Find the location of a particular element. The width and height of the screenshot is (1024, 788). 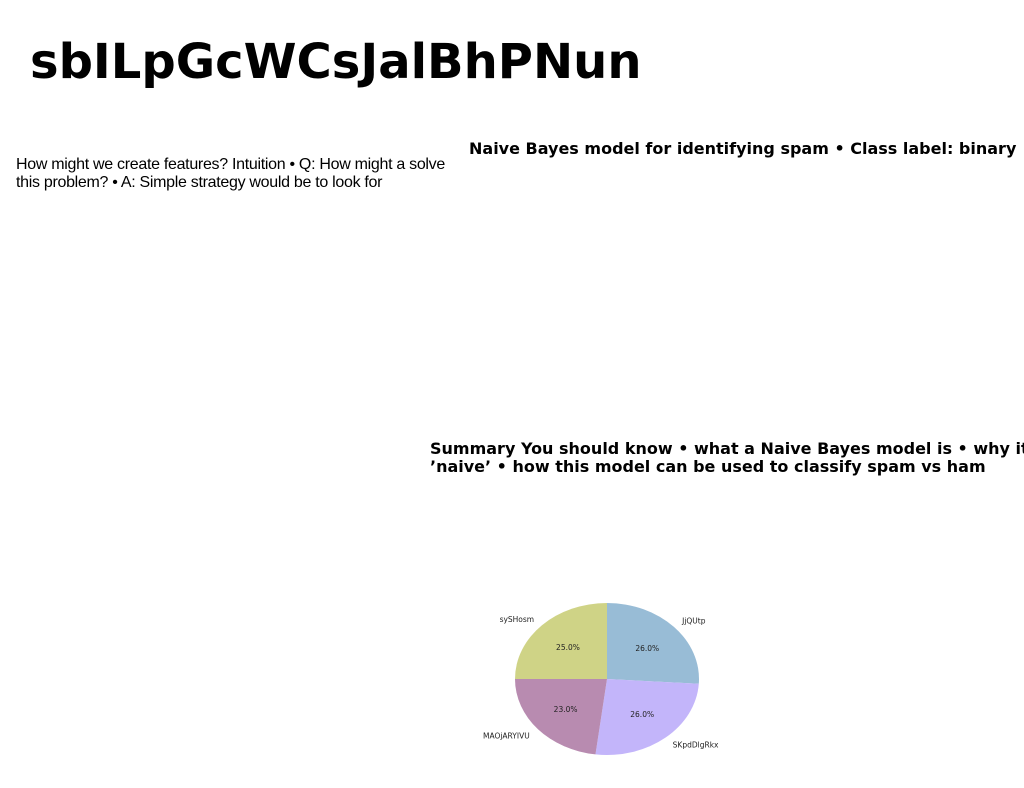

pie-pct-label: 25.0% is located at coordinates (568, 647).